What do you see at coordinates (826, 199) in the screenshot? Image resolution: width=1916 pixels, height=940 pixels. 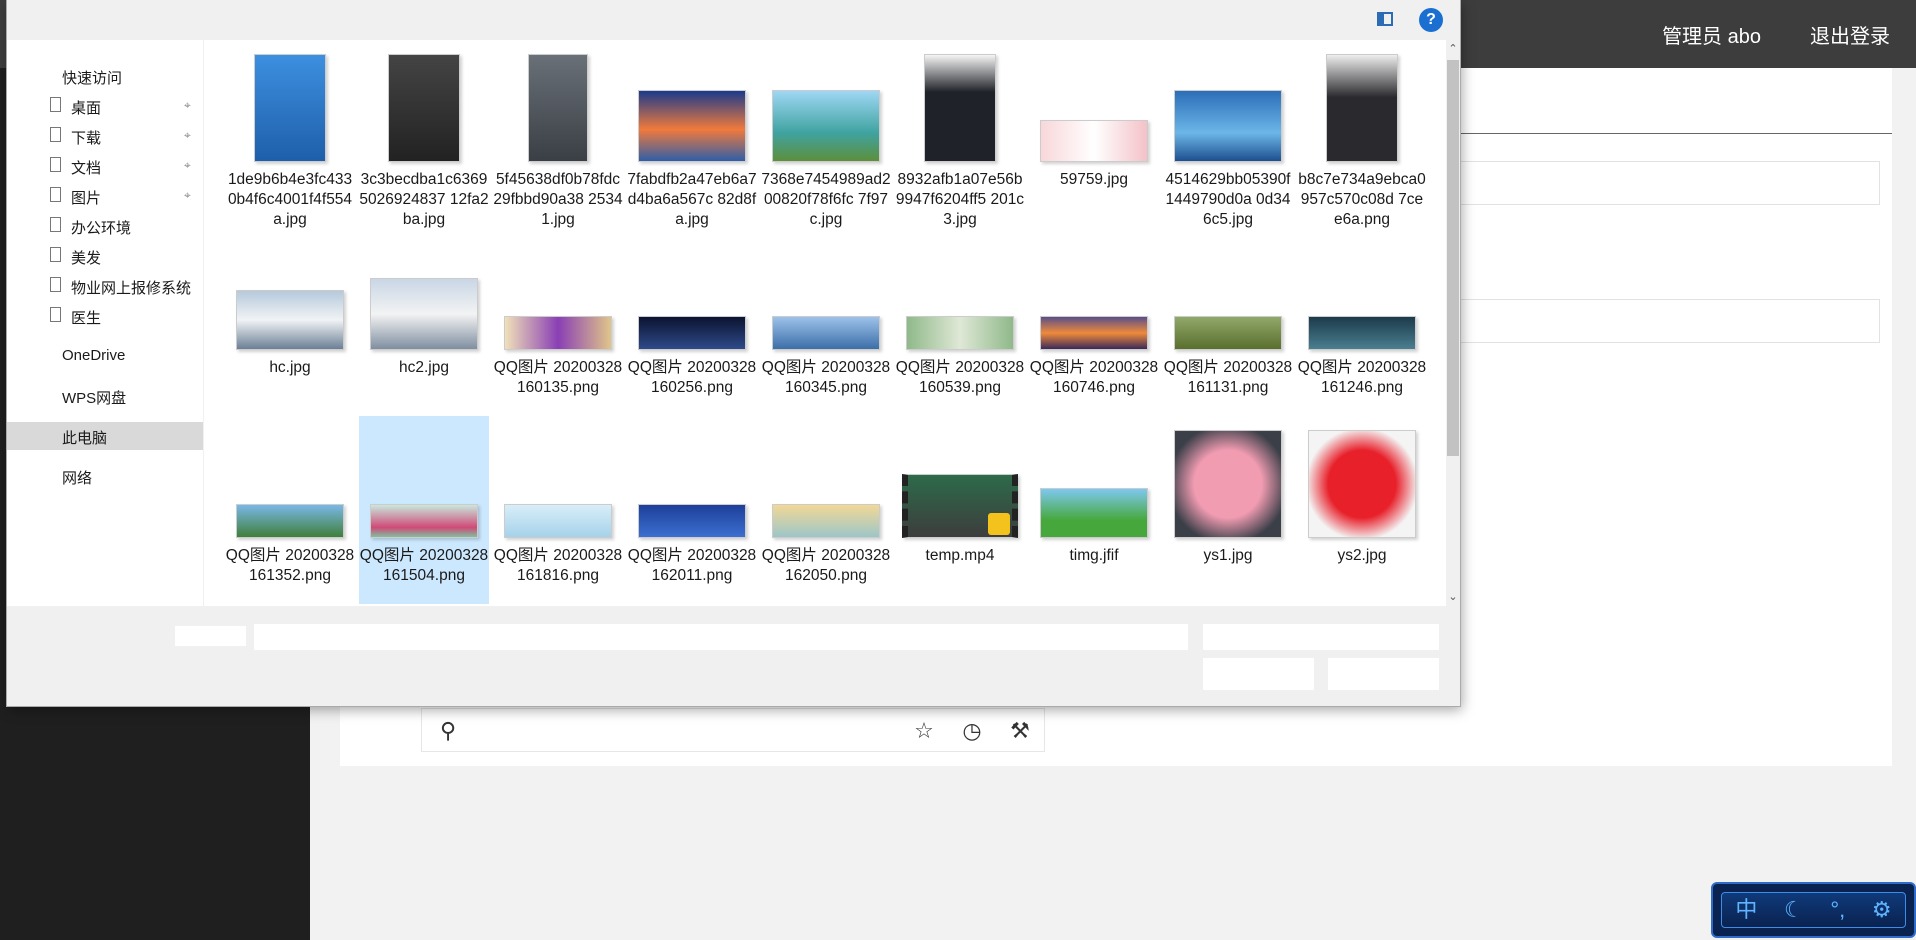 I see `file-name: 7368e7454989ad200820f78f6fc 7f97c.jpg` at bounding box center [826, 199].